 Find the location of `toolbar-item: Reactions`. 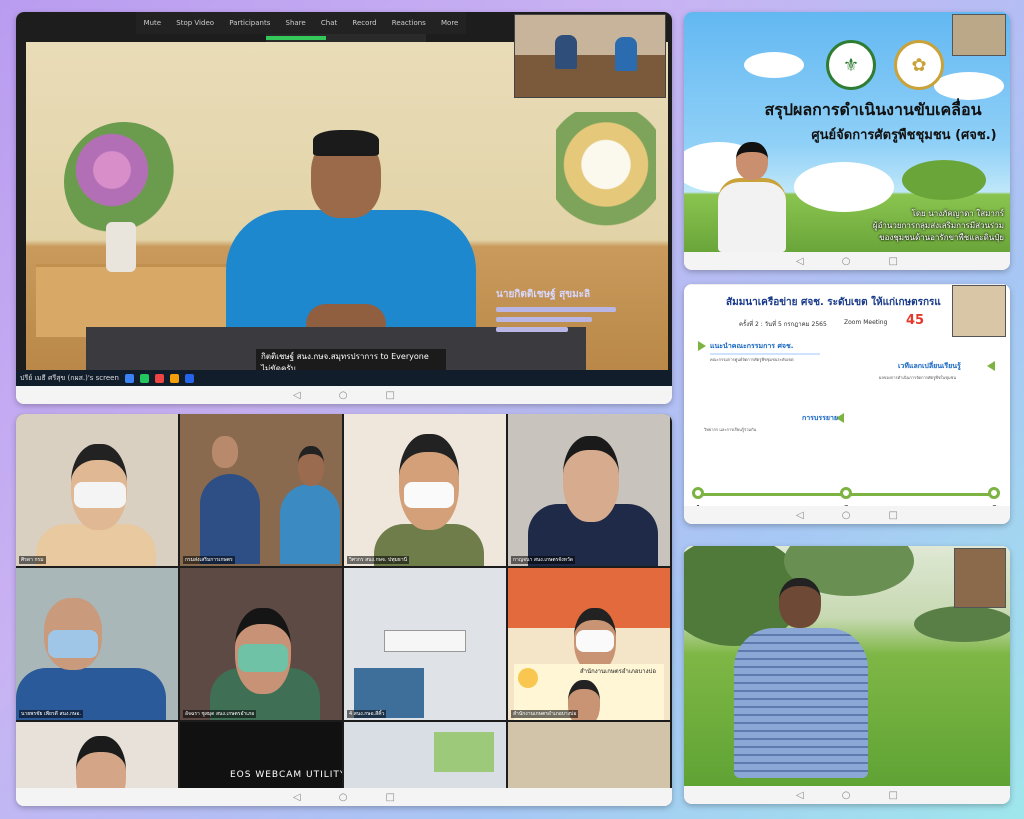

toolbar-item: Reactions is located at coordinates (409, 23).